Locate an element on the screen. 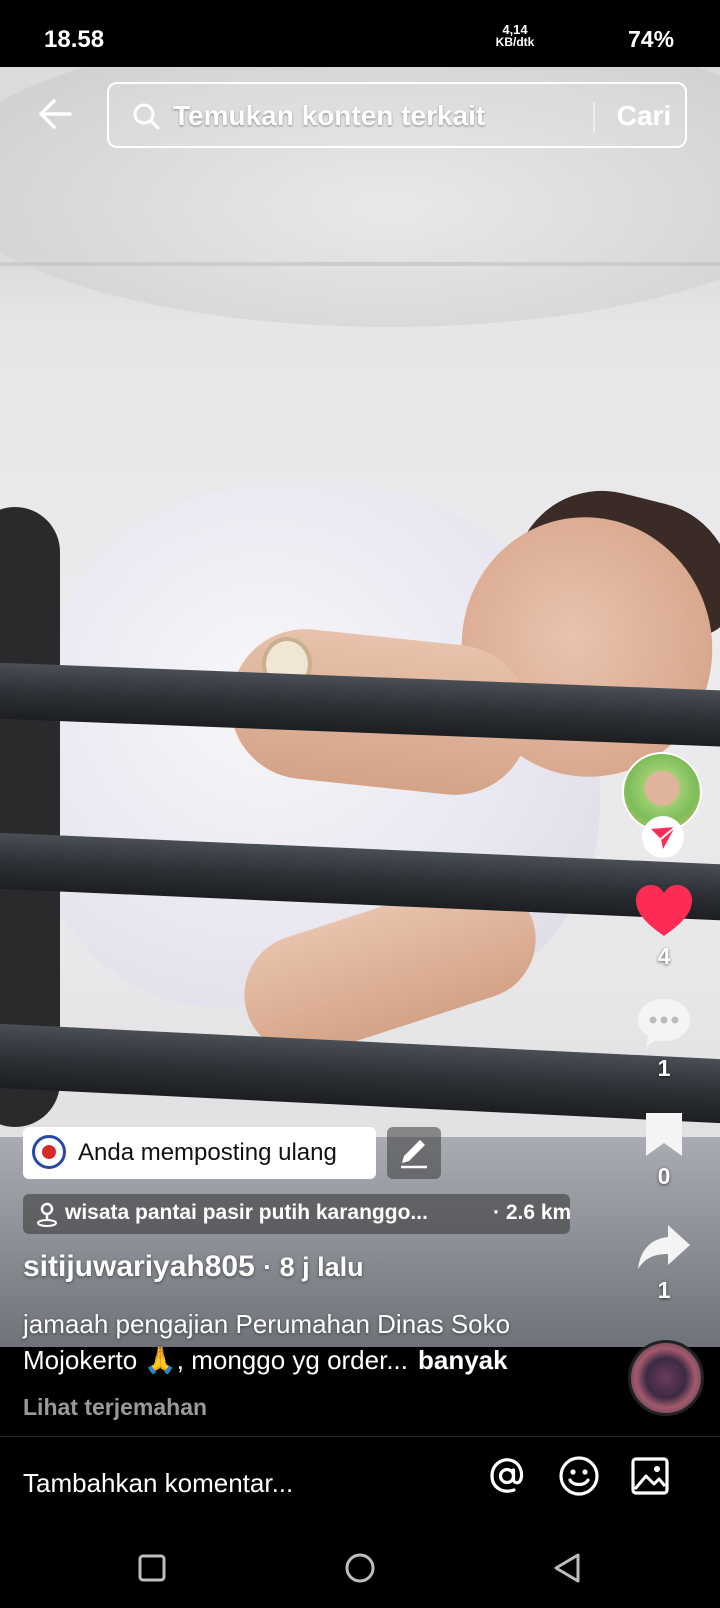 The height and width of the screenshot is (1608, 720). at-sign-icon is located at coordinates (507, 1476).